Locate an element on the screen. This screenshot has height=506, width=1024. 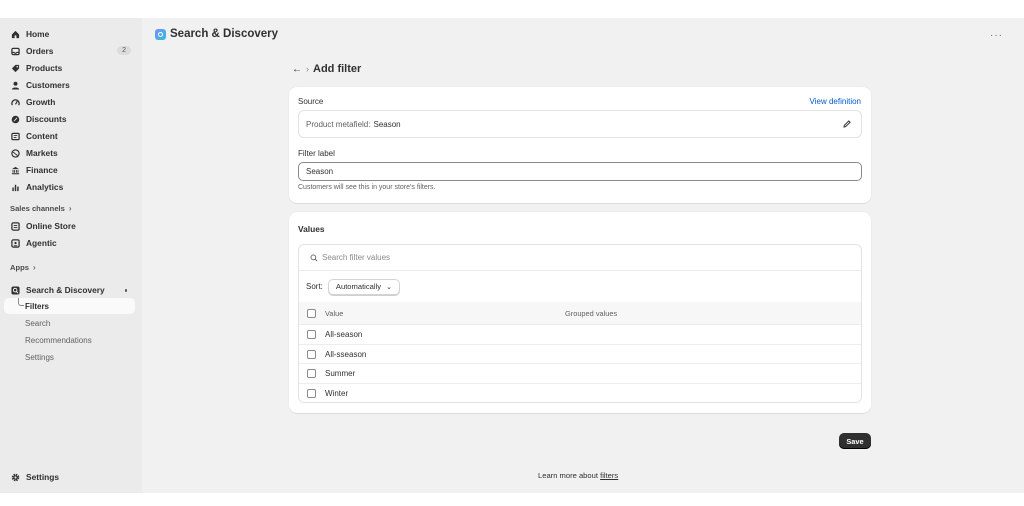
search-discovery-logo-icon is located at coordinates (160, 34).